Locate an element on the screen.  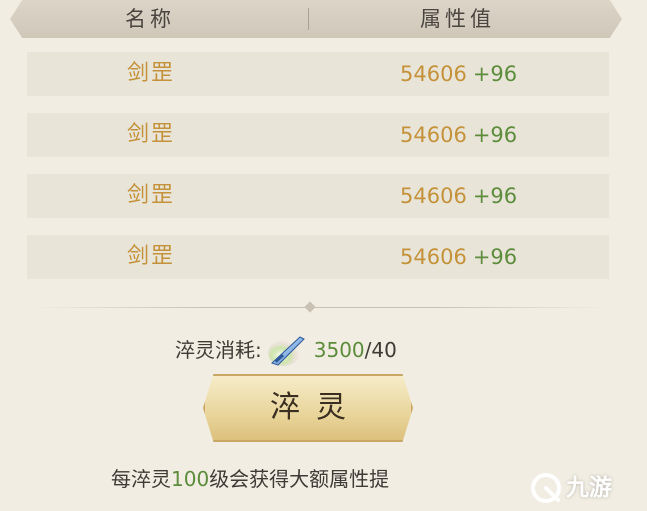
tip-number: 100 is located at coordinates (190, 479).